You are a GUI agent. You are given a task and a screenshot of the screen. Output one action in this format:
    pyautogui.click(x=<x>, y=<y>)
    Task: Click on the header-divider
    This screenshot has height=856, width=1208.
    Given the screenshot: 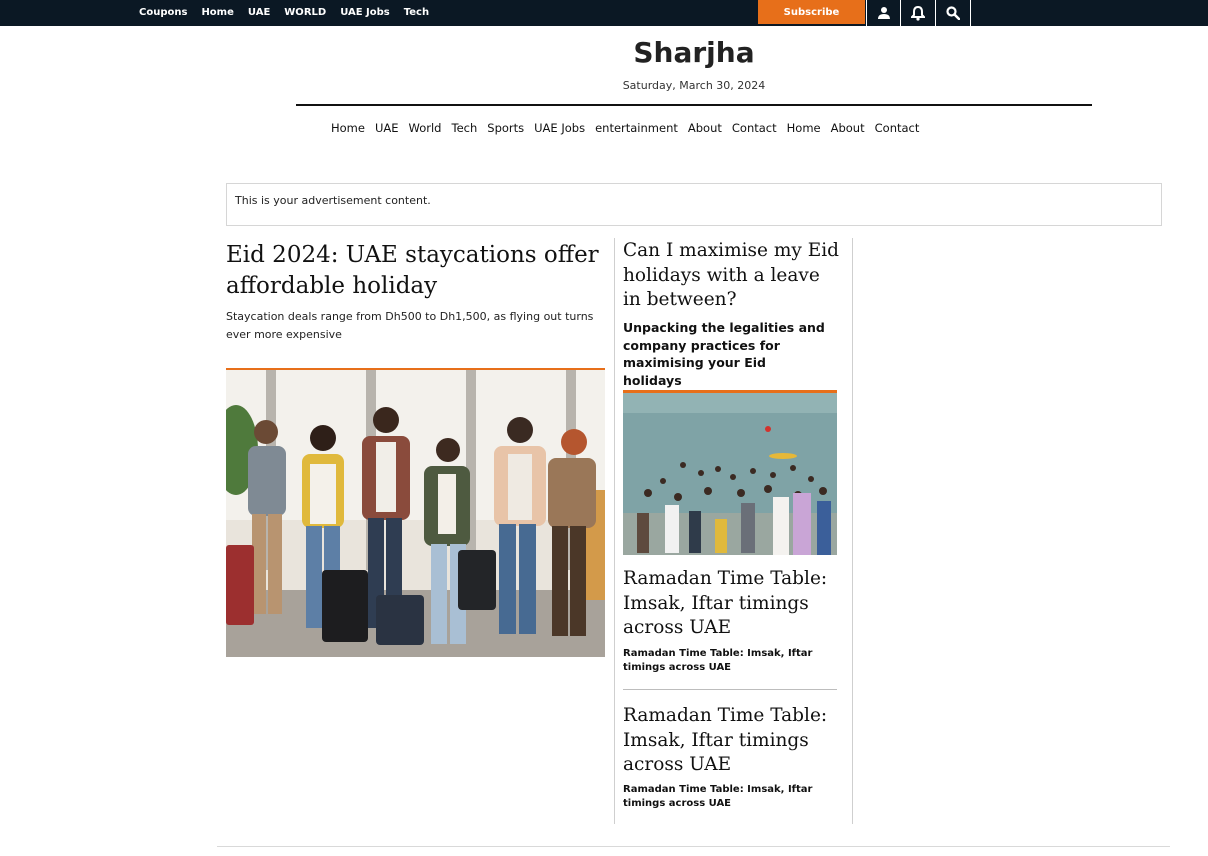 What is the action you would take?
    pyautogui.click(x=694, y=105)
    